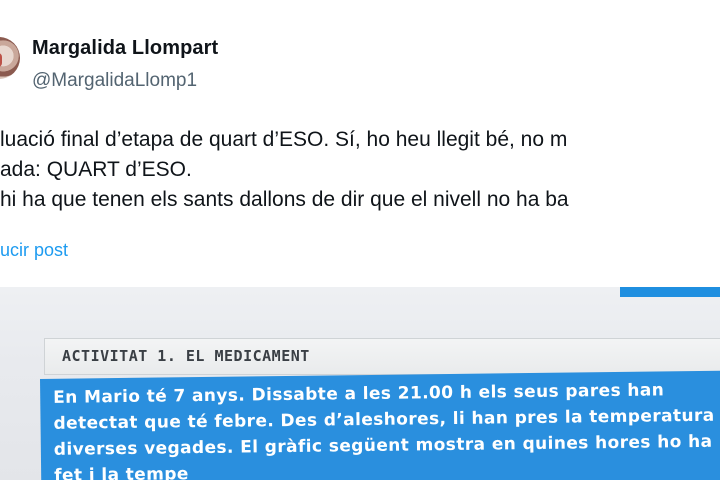 The image size is (720, 480). I want to click on activity-header-box: ACTIVITAT 1. EL MEDICAMENT, so click(382, 356).